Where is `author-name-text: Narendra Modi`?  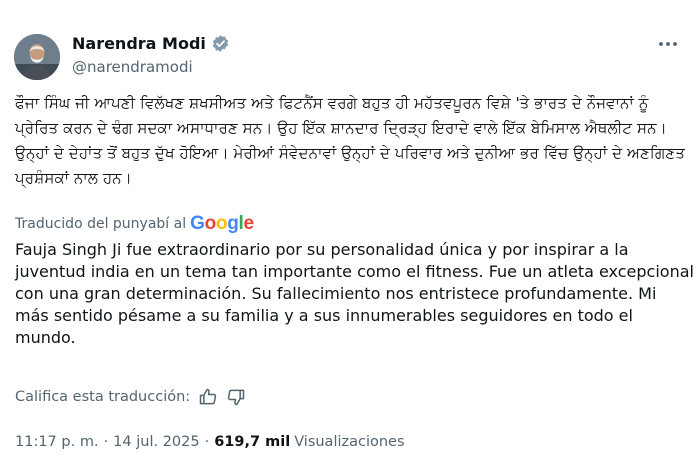
author-name-text: Narendra Modi is located at coordinates (139, 43).